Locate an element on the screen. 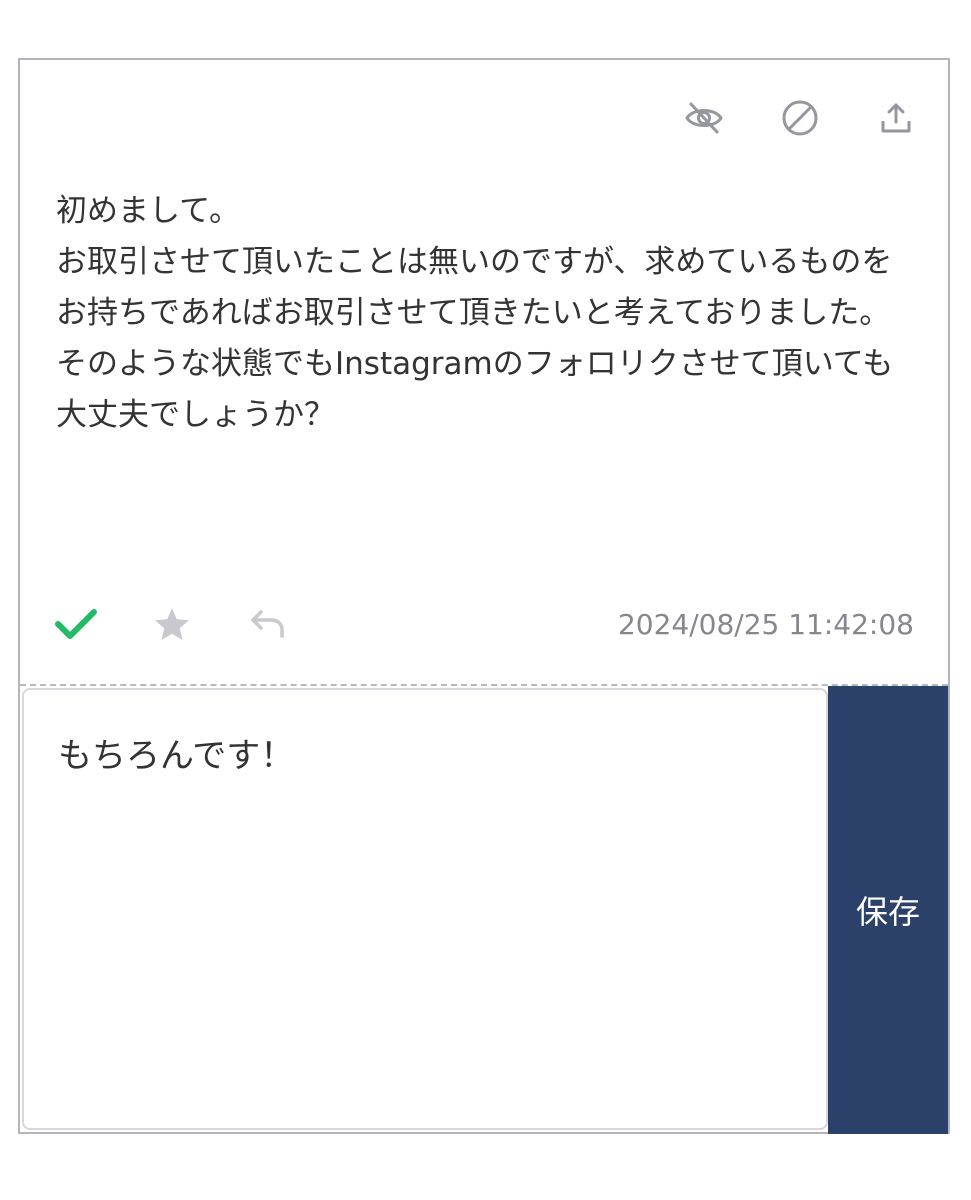 The width and height of the screenshot is (971, 1200). hide-button is located at coordinates (704, 118).